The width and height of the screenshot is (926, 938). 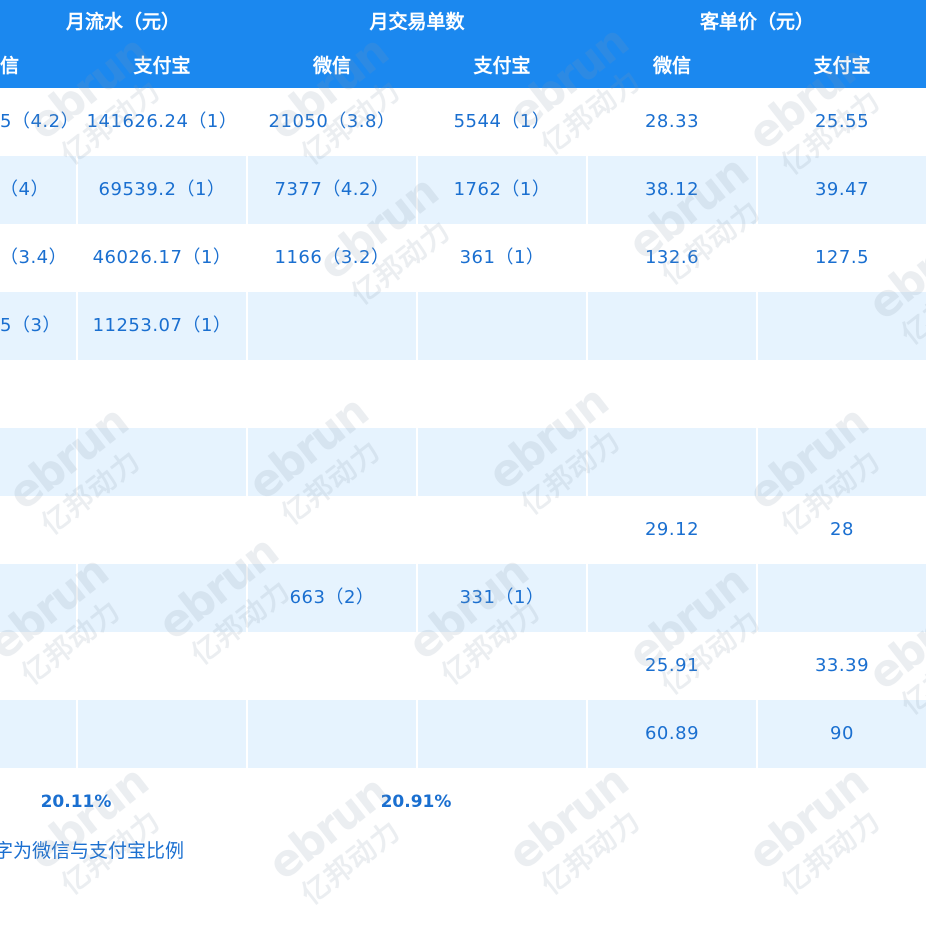 I want to click on cell-alipay-revenue: 46026.17（1）, so click(x=162, y=257).